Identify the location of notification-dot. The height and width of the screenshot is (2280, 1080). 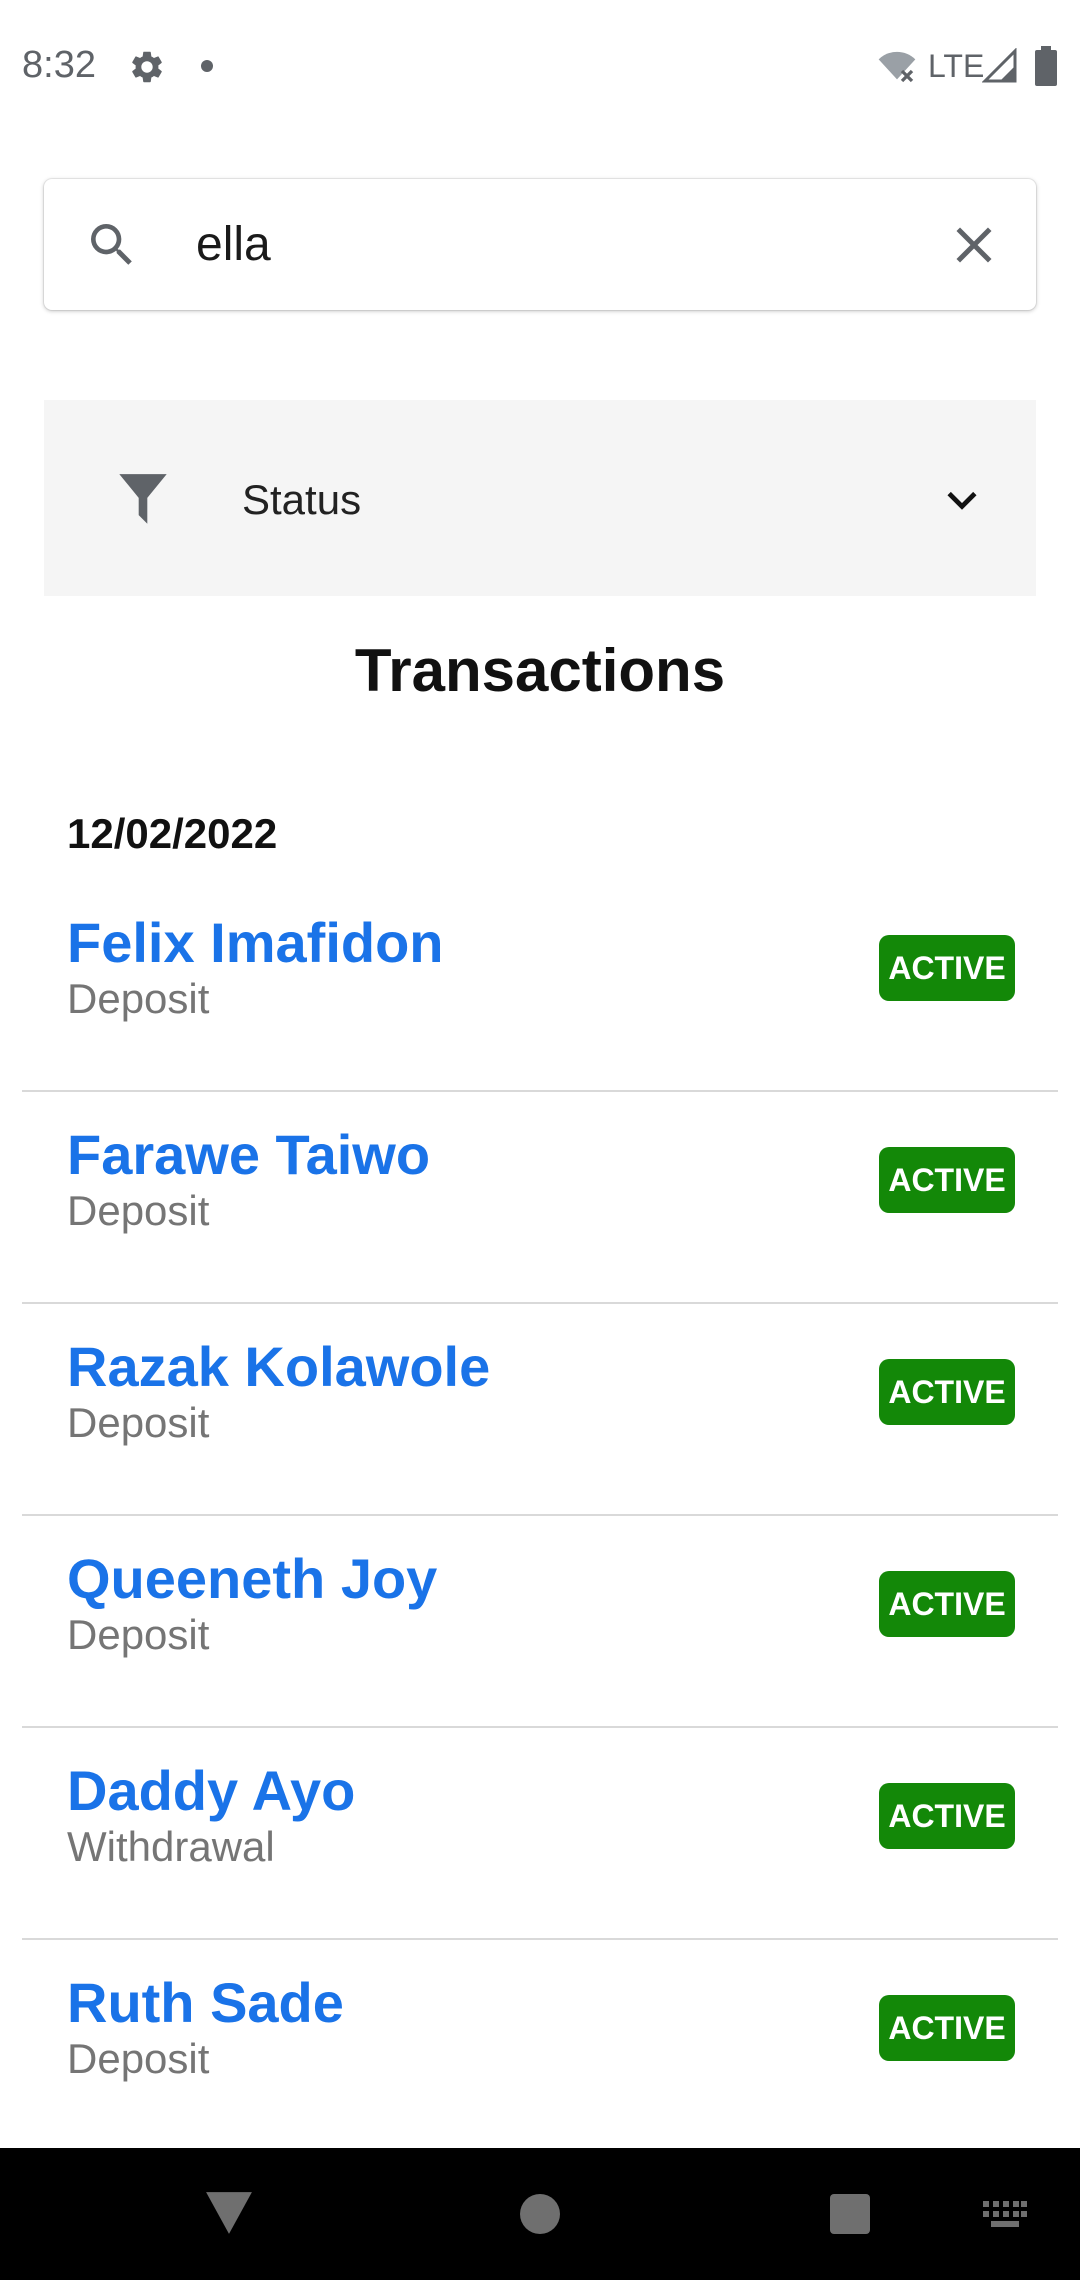
(207, 66).